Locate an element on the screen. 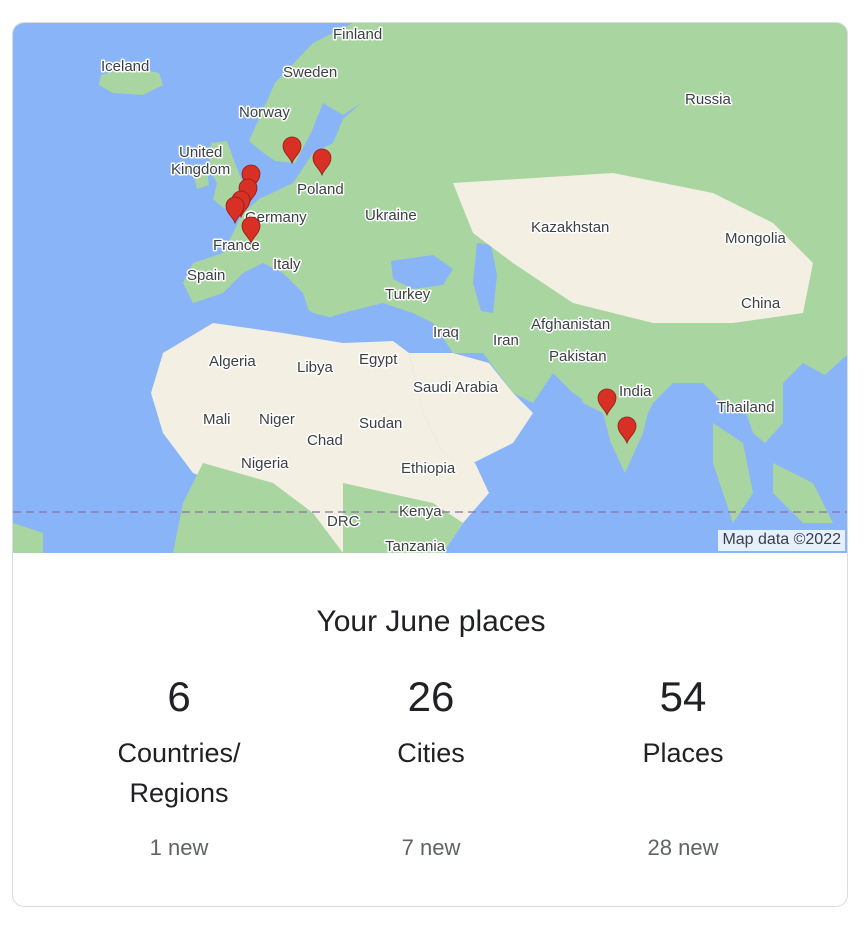  map-label-poland: Poland is located at coordinates (320, 189).